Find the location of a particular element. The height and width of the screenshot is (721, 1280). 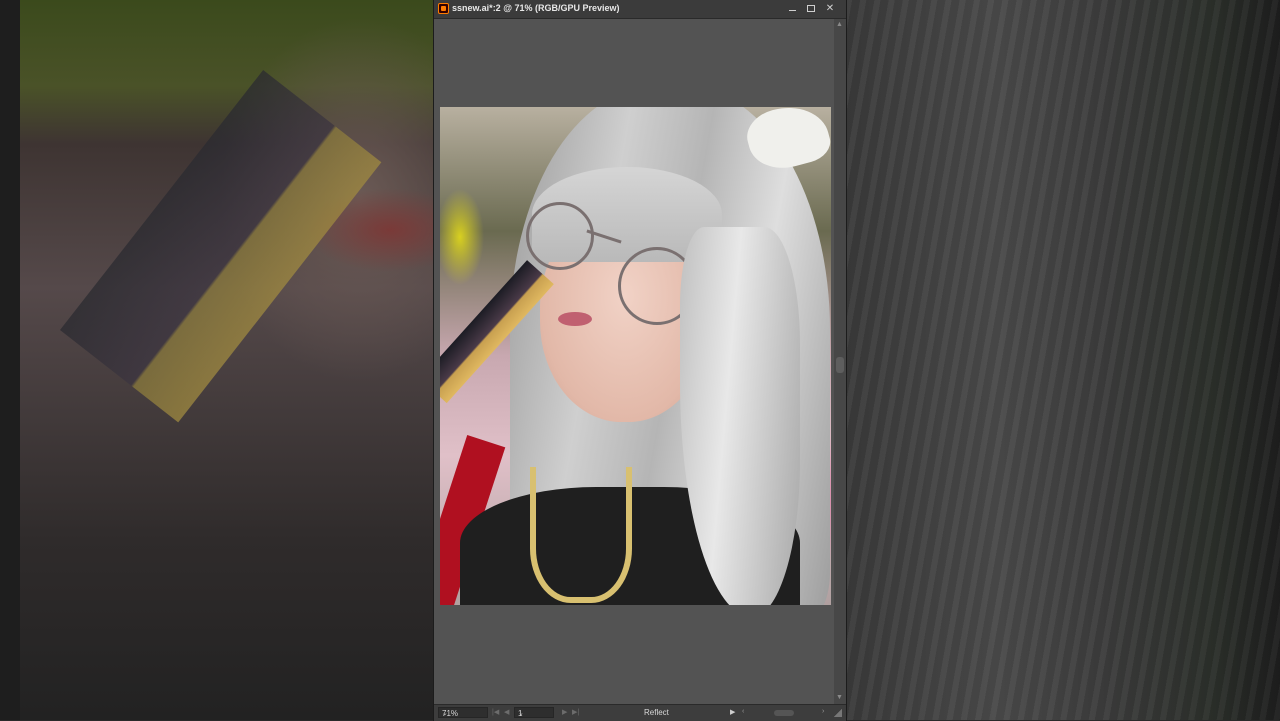

prev-page-icon: ◀ is located at coordinates (506, 712).